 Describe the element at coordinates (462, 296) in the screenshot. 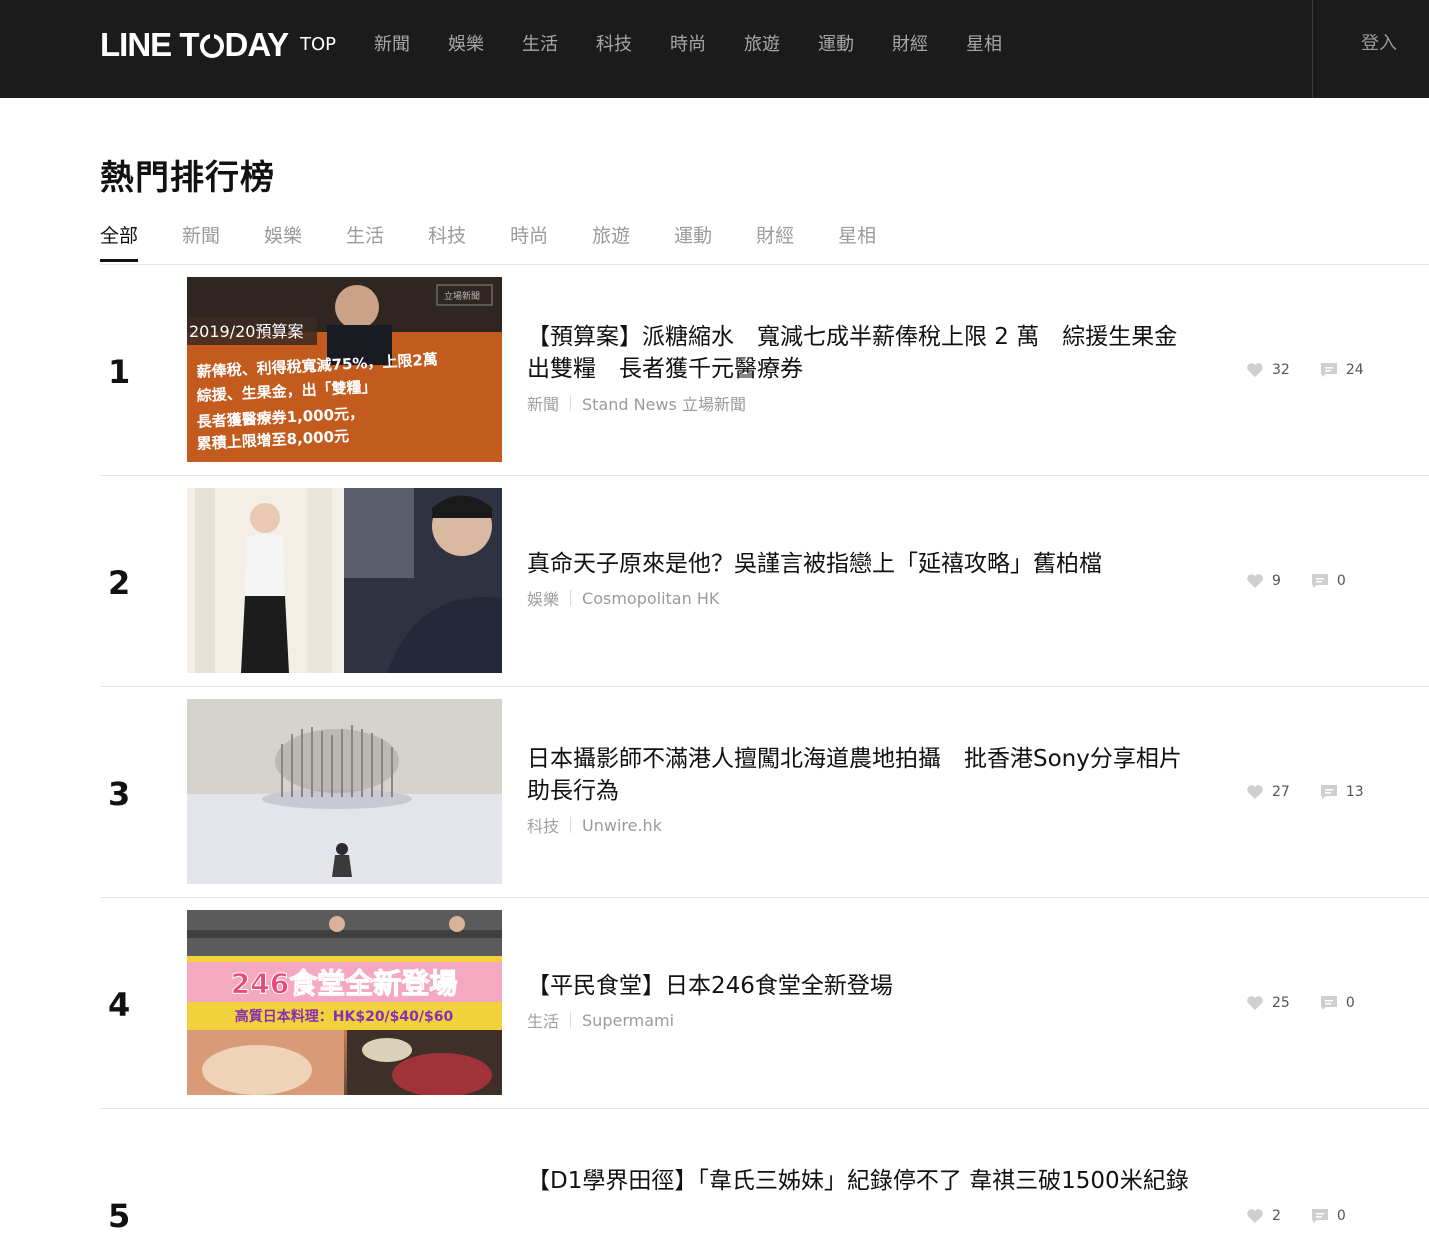

I see `thumb-watermark: 立場新聞` at that location.